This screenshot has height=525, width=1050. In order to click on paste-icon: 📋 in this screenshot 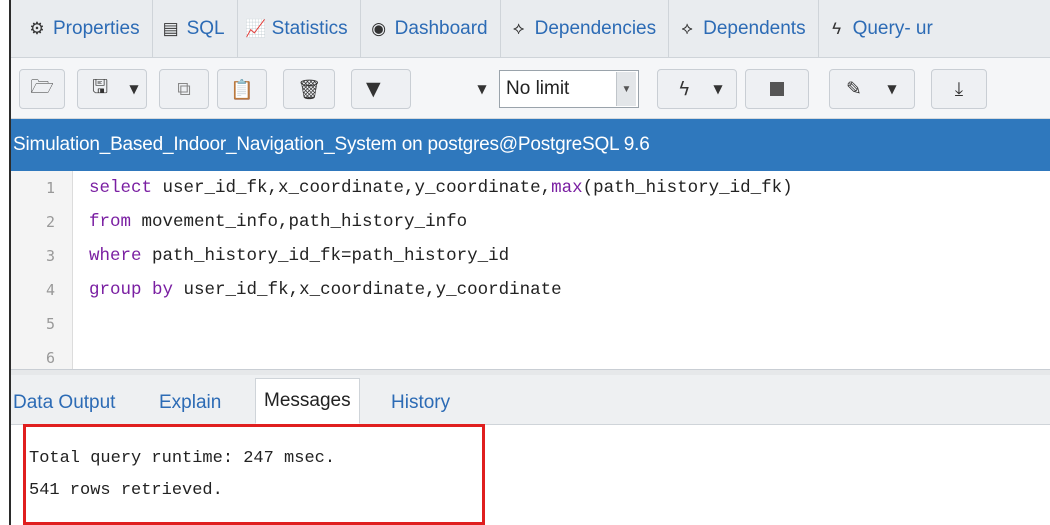, I will do `click(242, 89)`.